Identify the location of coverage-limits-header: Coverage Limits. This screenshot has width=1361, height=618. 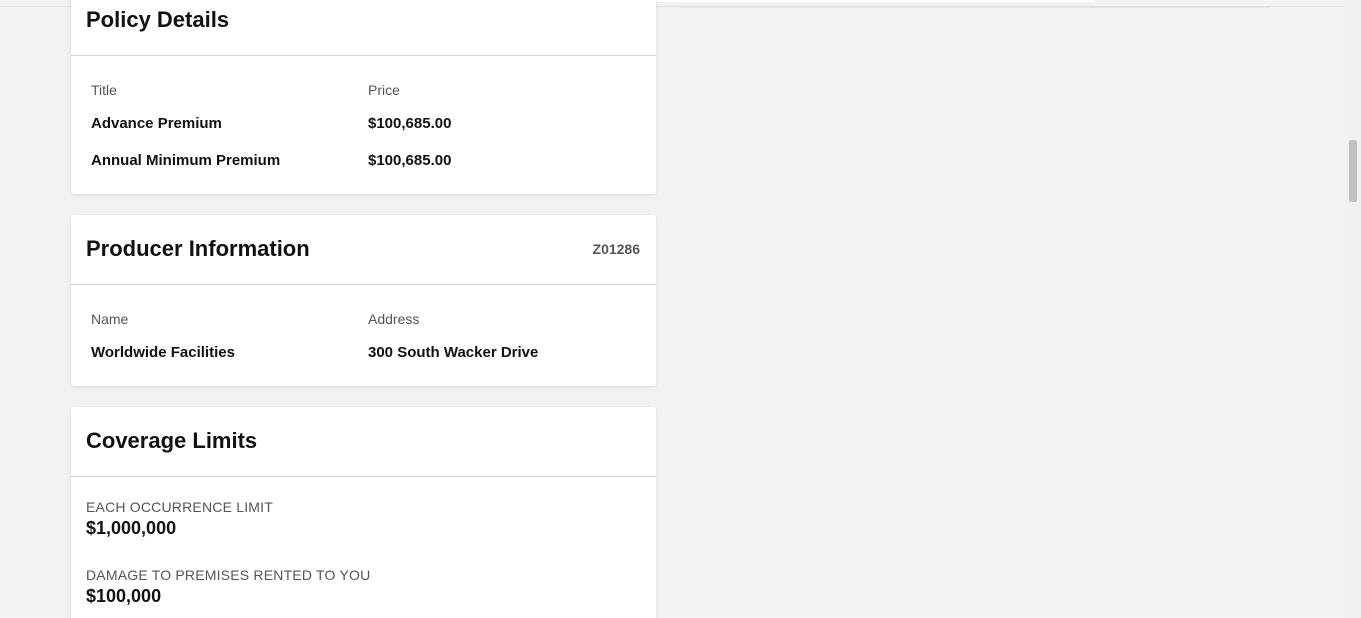
(363, 442).